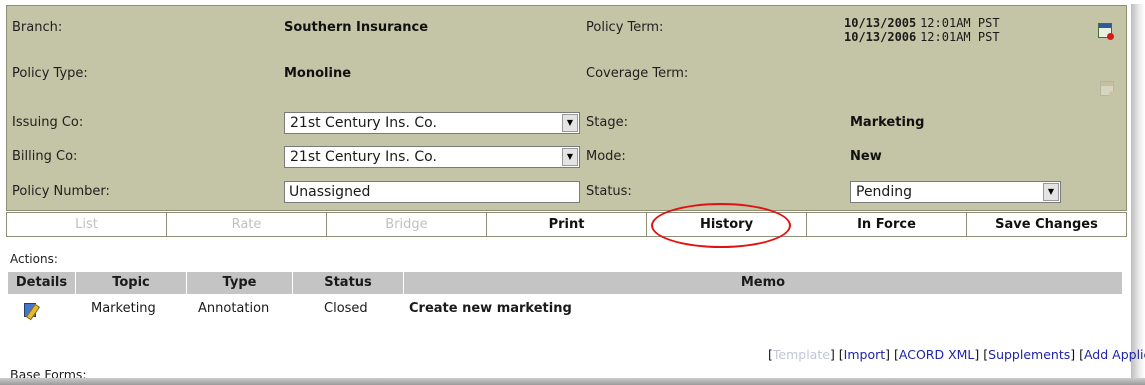  Describe the element at coordinates (50, 73) in the screenshot. I see `policy-type-label: Policy Type:` at that location.